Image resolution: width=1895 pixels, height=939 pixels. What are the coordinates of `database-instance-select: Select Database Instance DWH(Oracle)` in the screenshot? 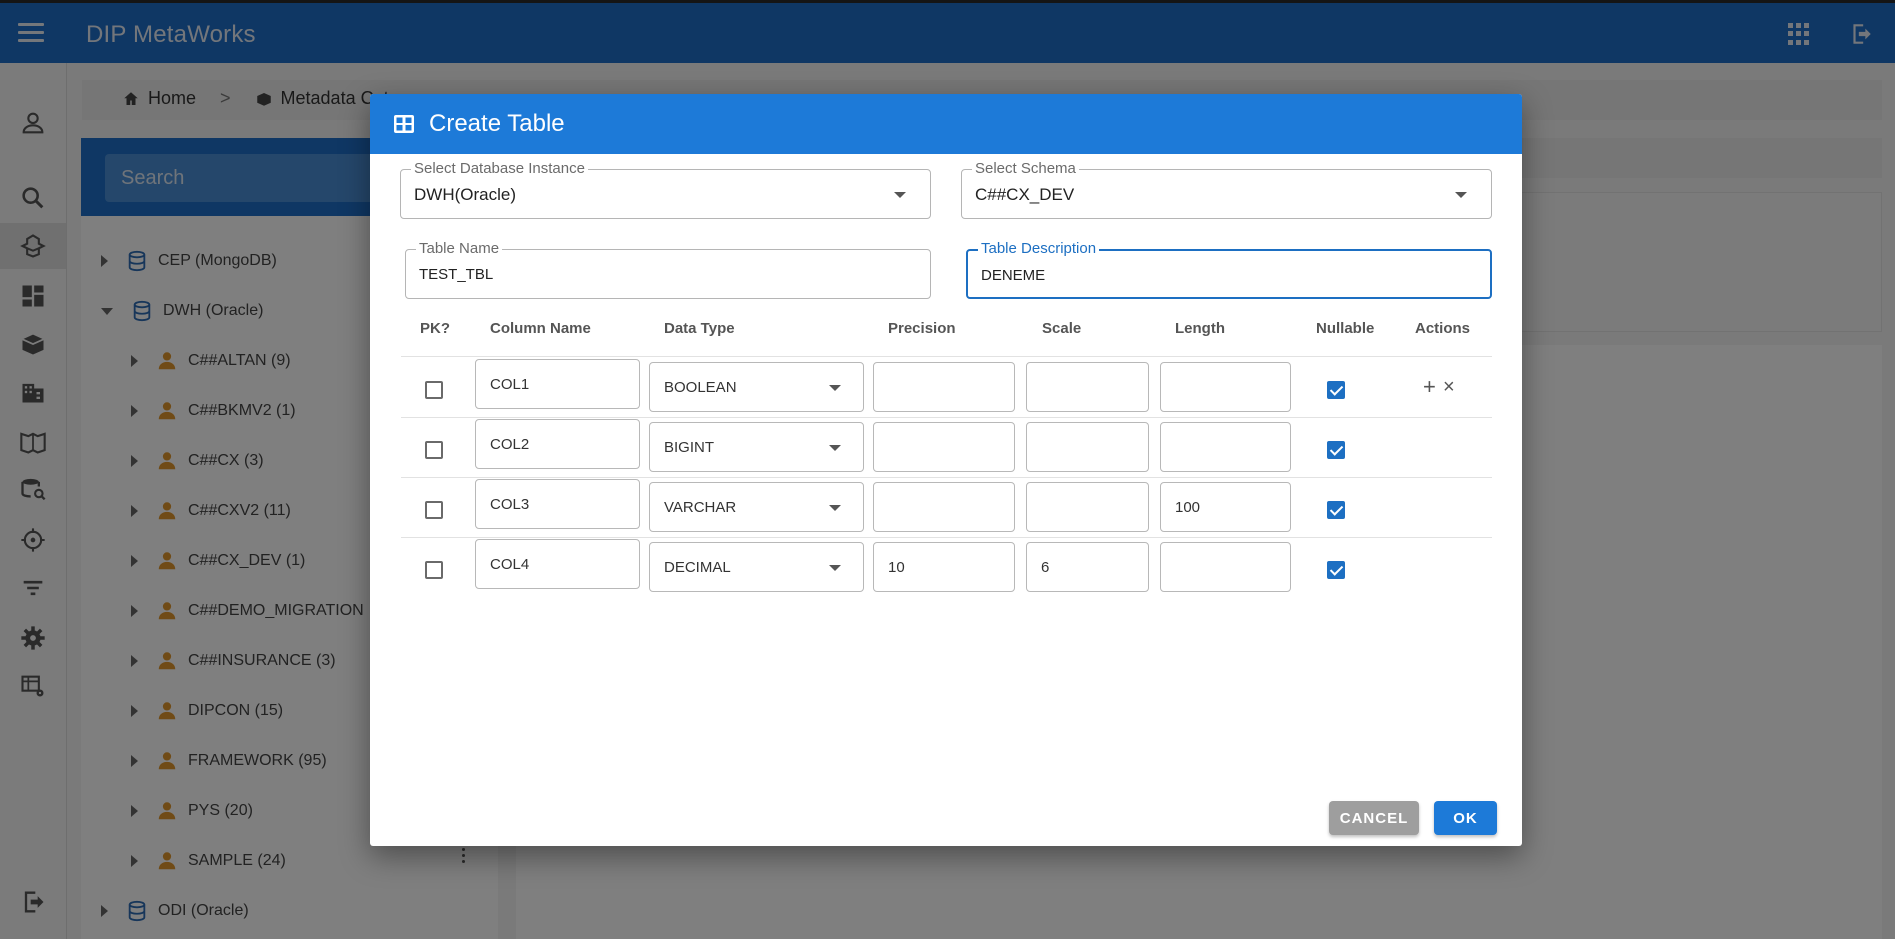 It's located at (665, 190).